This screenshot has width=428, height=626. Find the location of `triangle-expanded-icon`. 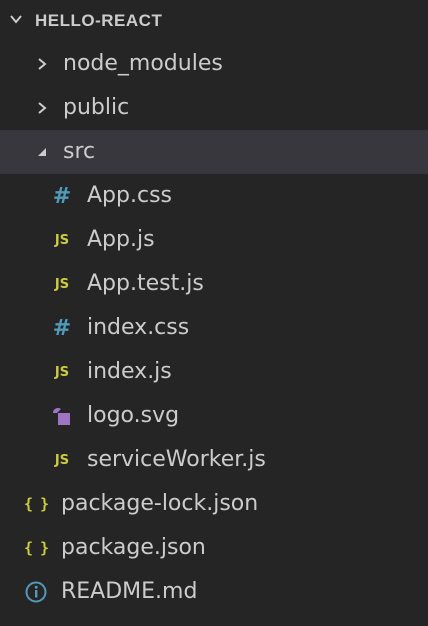

triangle-expanded-icon is located at coordinates (42, 152).